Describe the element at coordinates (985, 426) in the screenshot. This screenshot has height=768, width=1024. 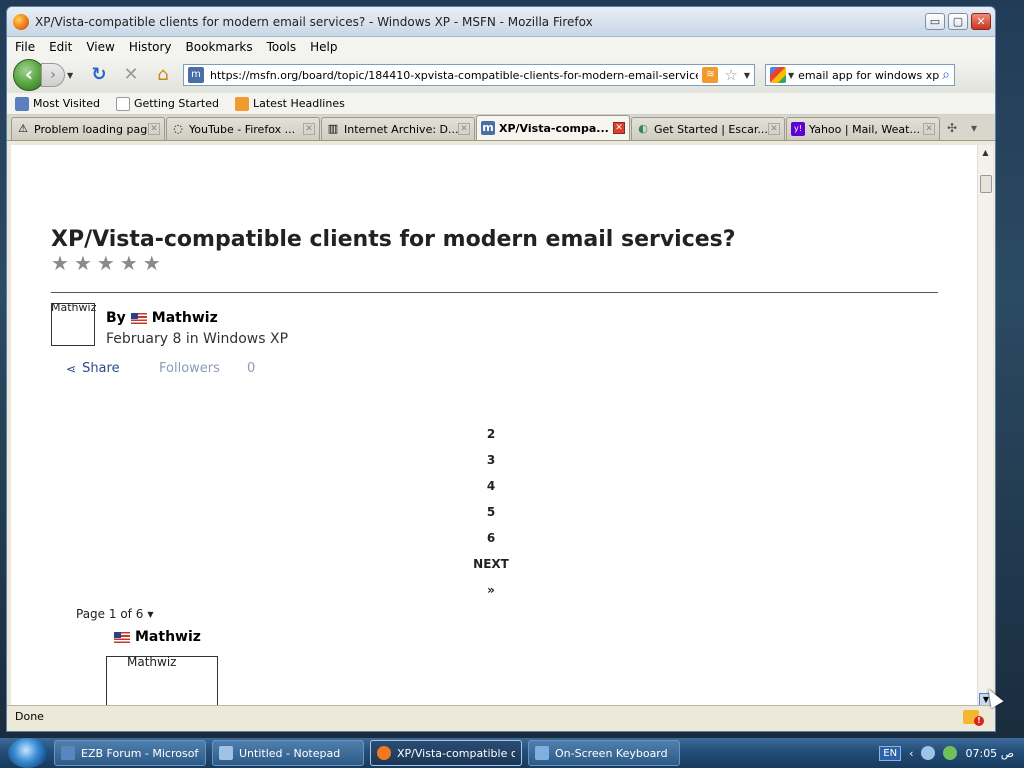
I see `vertical-scrollbar: ▲ ▼` at that location.